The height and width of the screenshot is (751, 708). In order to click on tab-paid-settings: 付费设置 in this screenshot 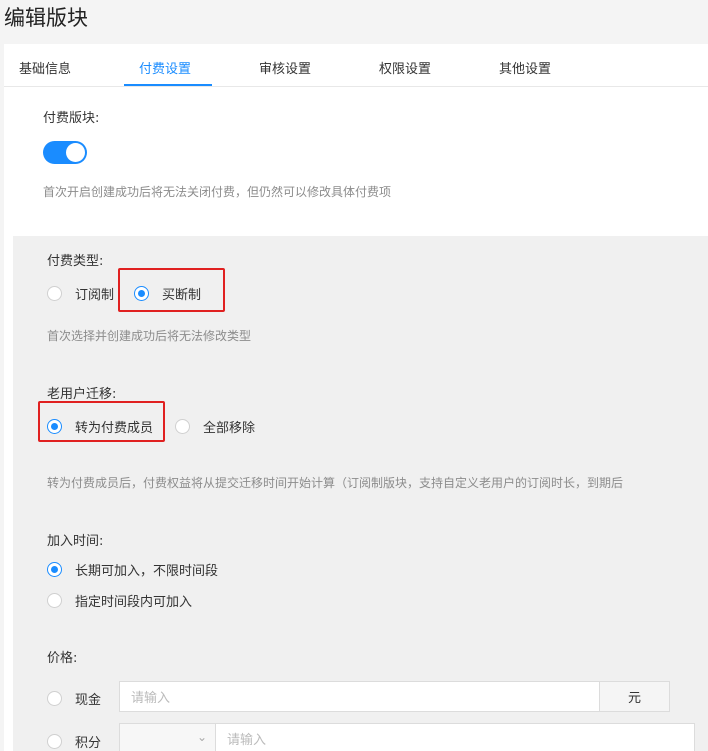, I will do `click(165, 67)`.